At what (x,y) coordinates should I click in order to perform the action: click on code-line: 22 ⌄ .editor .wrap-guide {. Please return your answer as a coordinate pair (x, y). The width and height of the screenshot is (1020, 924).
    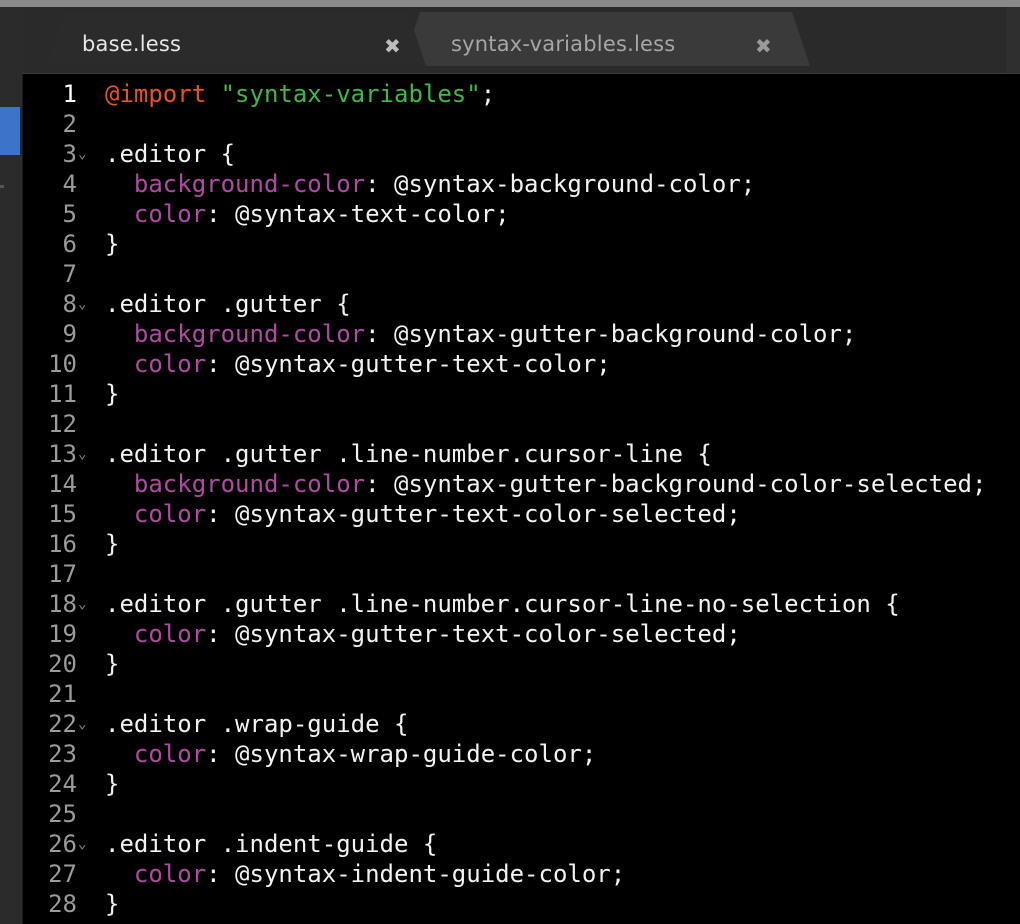
    Looking at the image, I should click on (521, 724).